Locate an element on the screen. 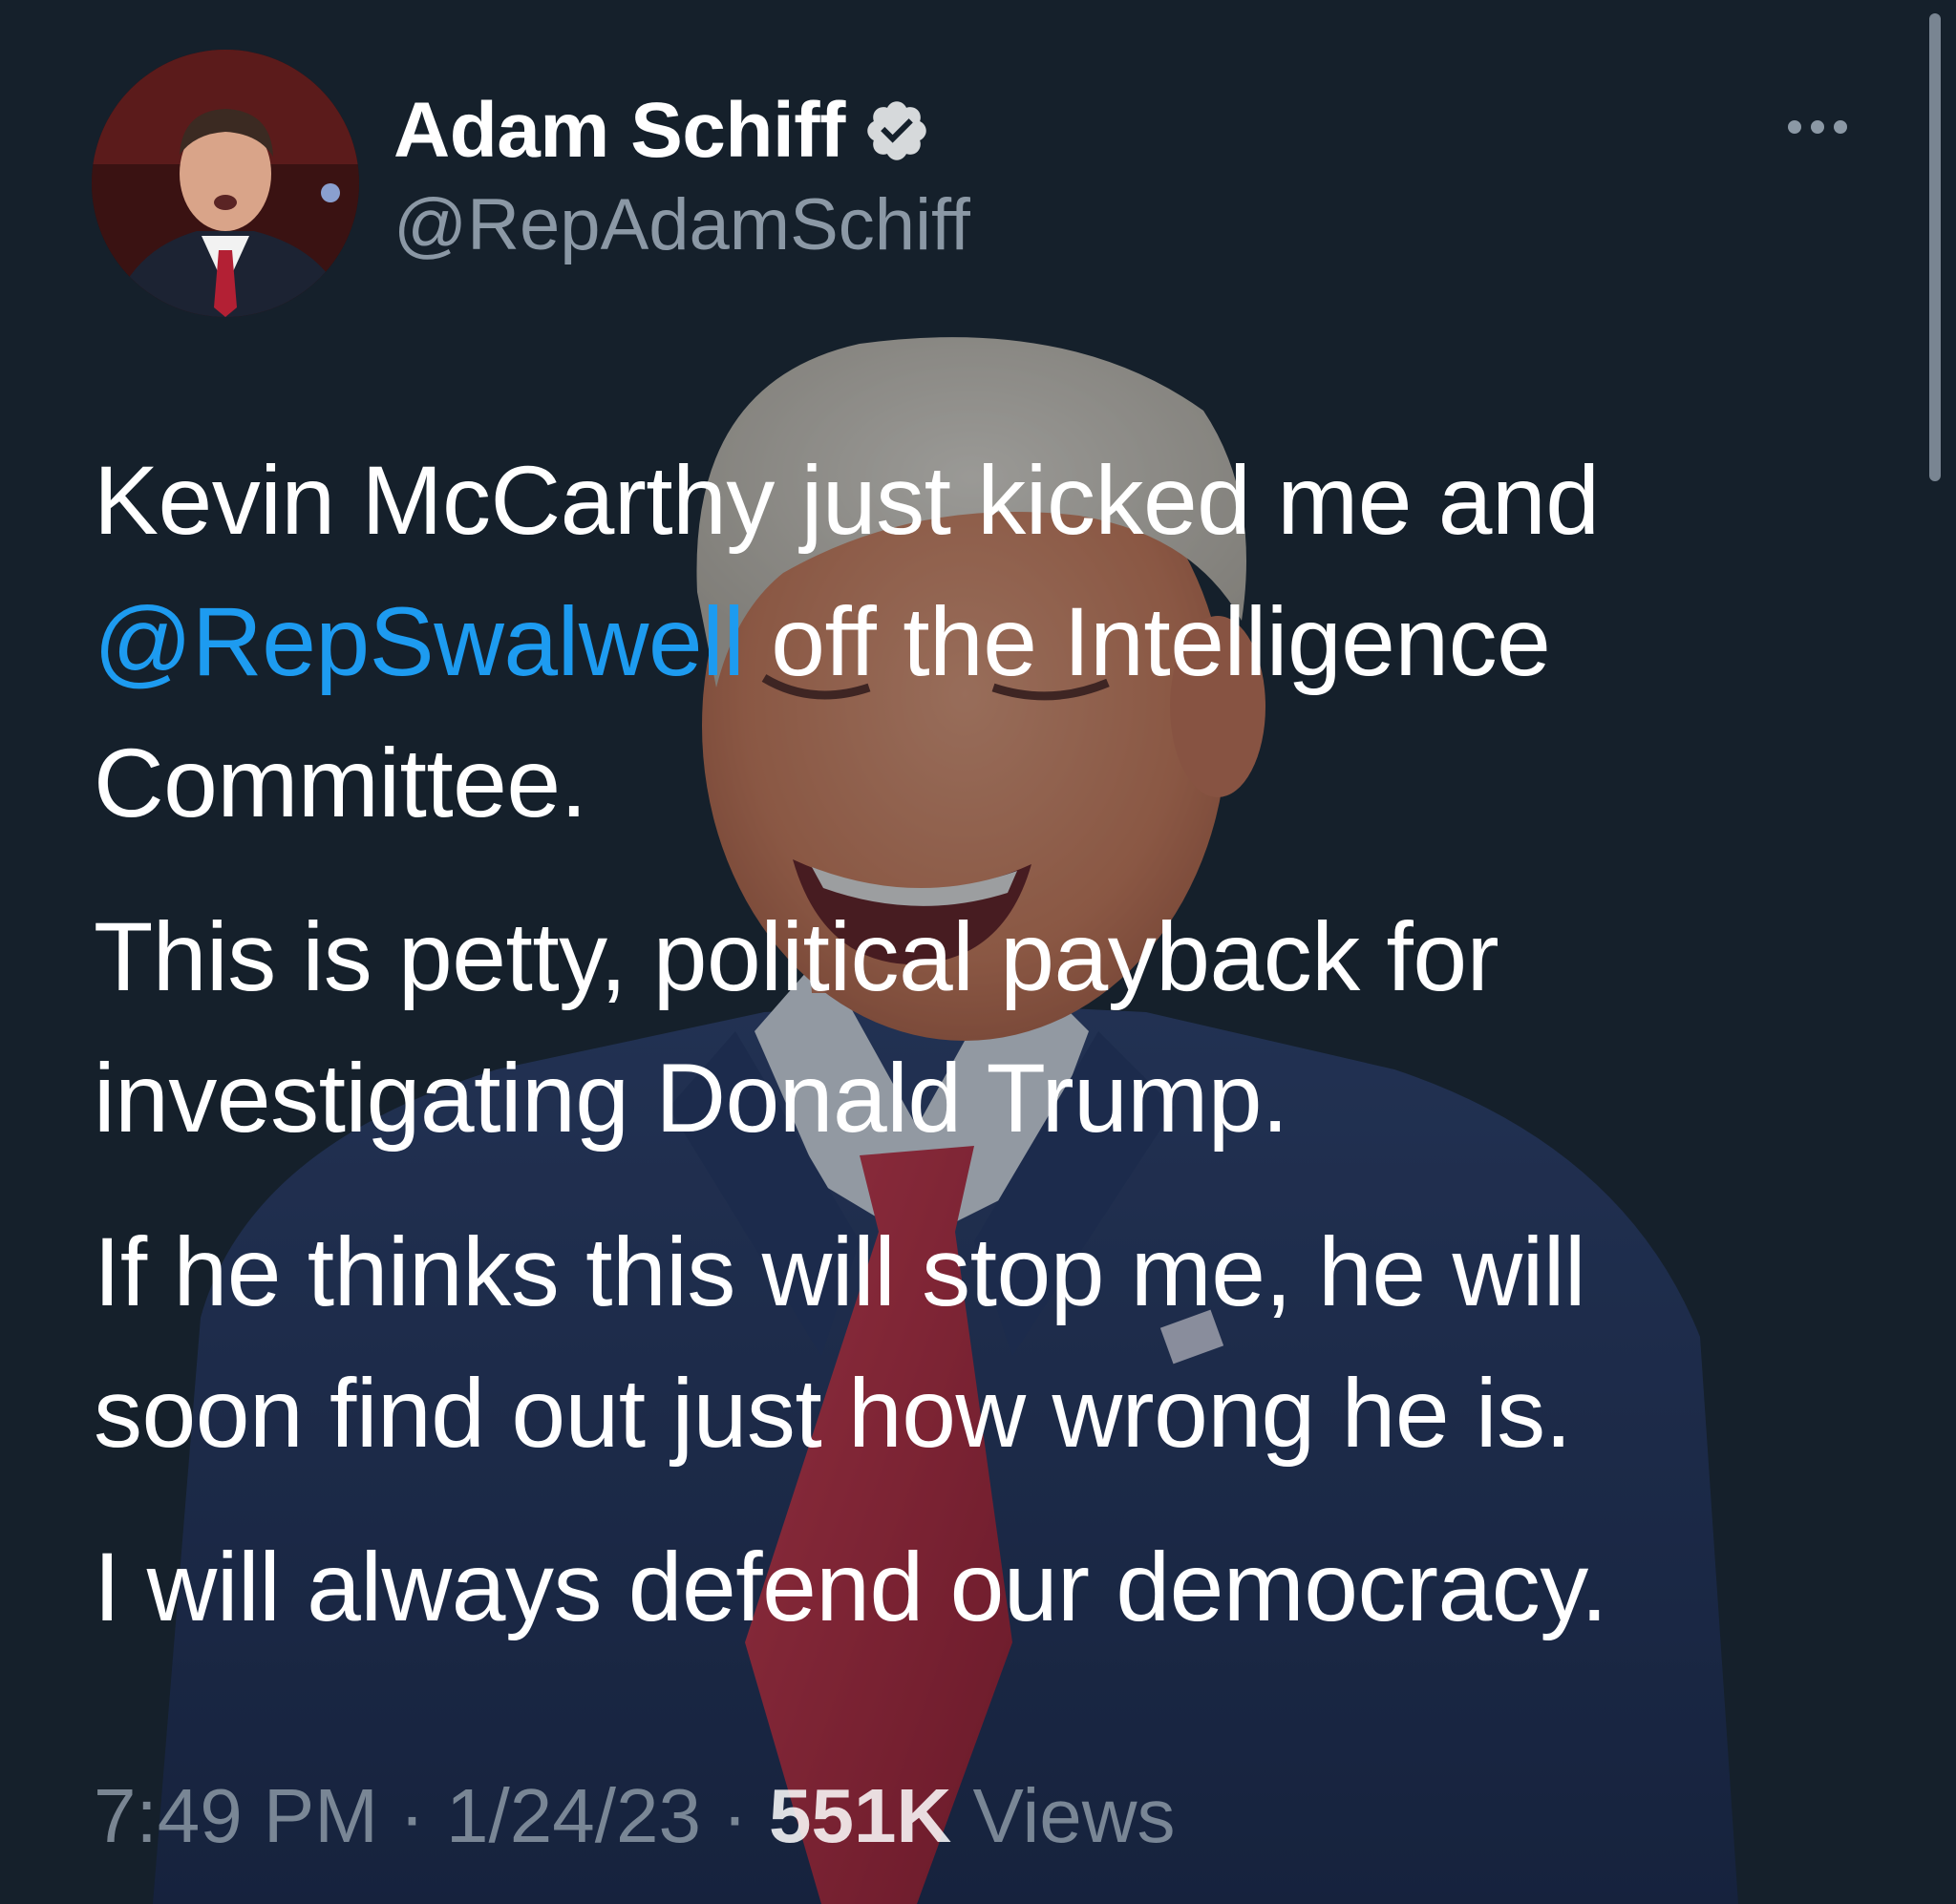  tweet-line: If he thinks this will stop me, he will is located at coordinates (840, 1271).